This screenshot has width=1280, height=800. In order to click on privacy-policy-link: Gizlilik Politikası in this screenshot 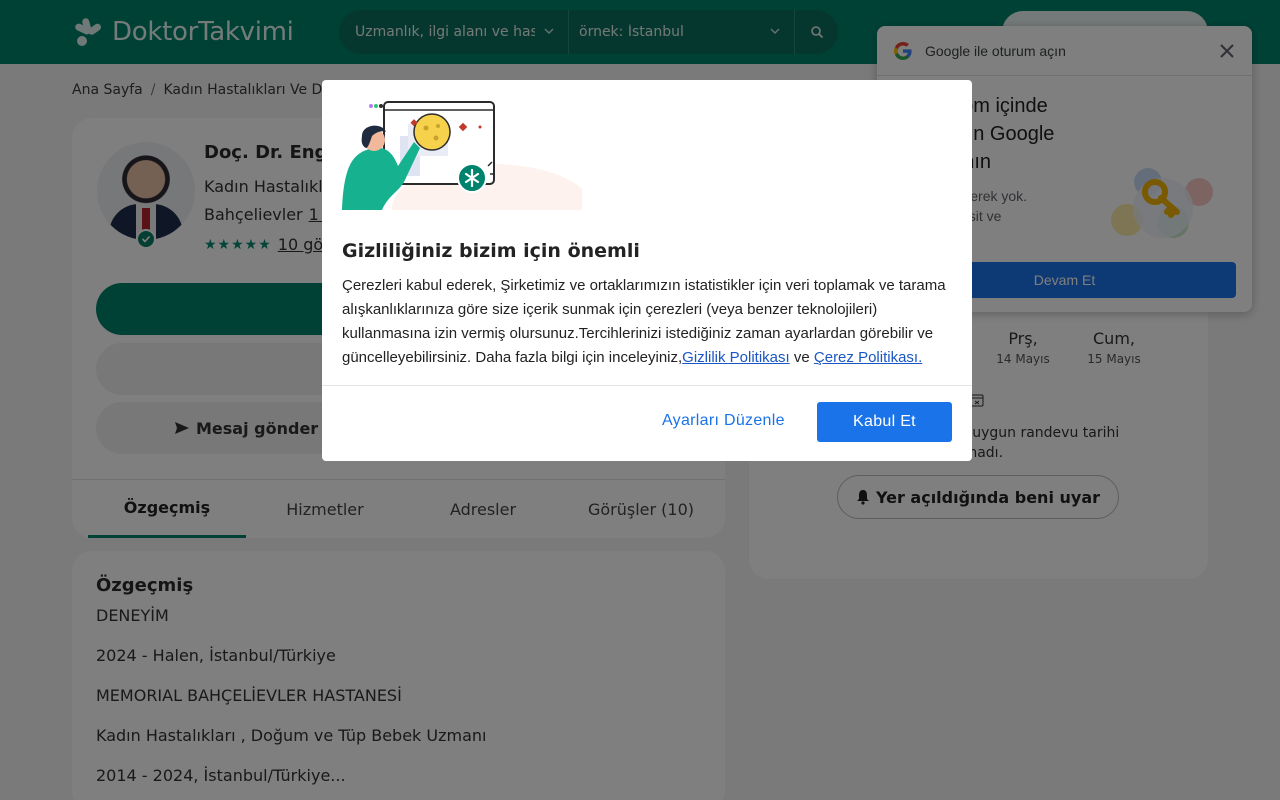, I will do `click(736, 357)`.